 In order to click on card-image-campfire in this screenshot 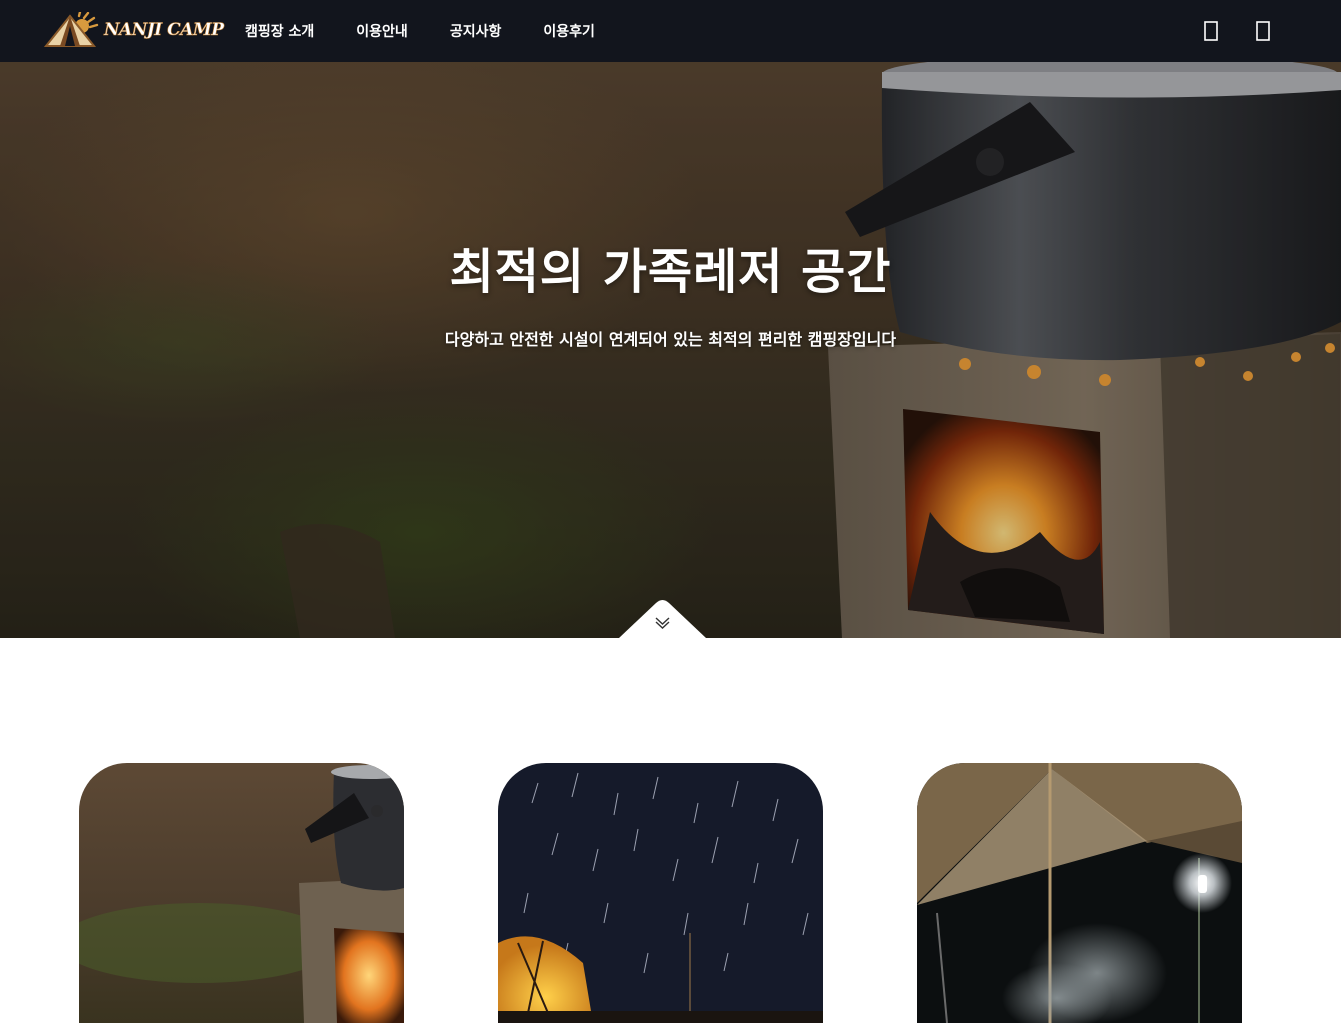, I will do `click(241, 893)`.